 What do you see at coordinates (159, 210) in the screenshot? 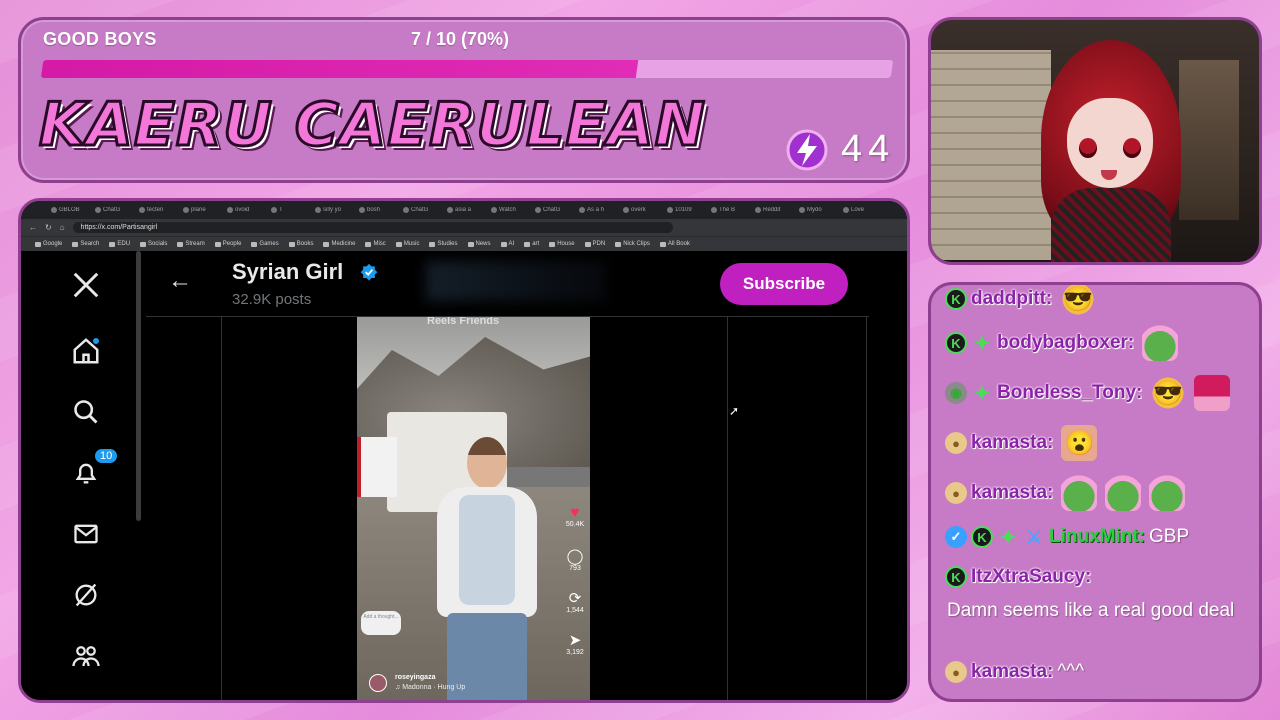
I see `browser-tab: tecten` at bounding box center [159, 210].